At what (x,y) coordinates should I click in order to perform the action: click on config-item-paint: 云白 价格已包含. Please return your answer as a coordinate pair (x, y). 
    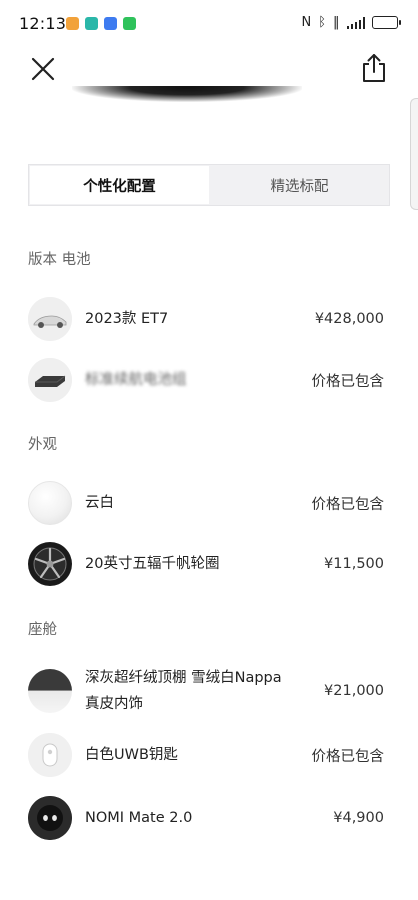
    Looking at the image, I should click on (206, 503).